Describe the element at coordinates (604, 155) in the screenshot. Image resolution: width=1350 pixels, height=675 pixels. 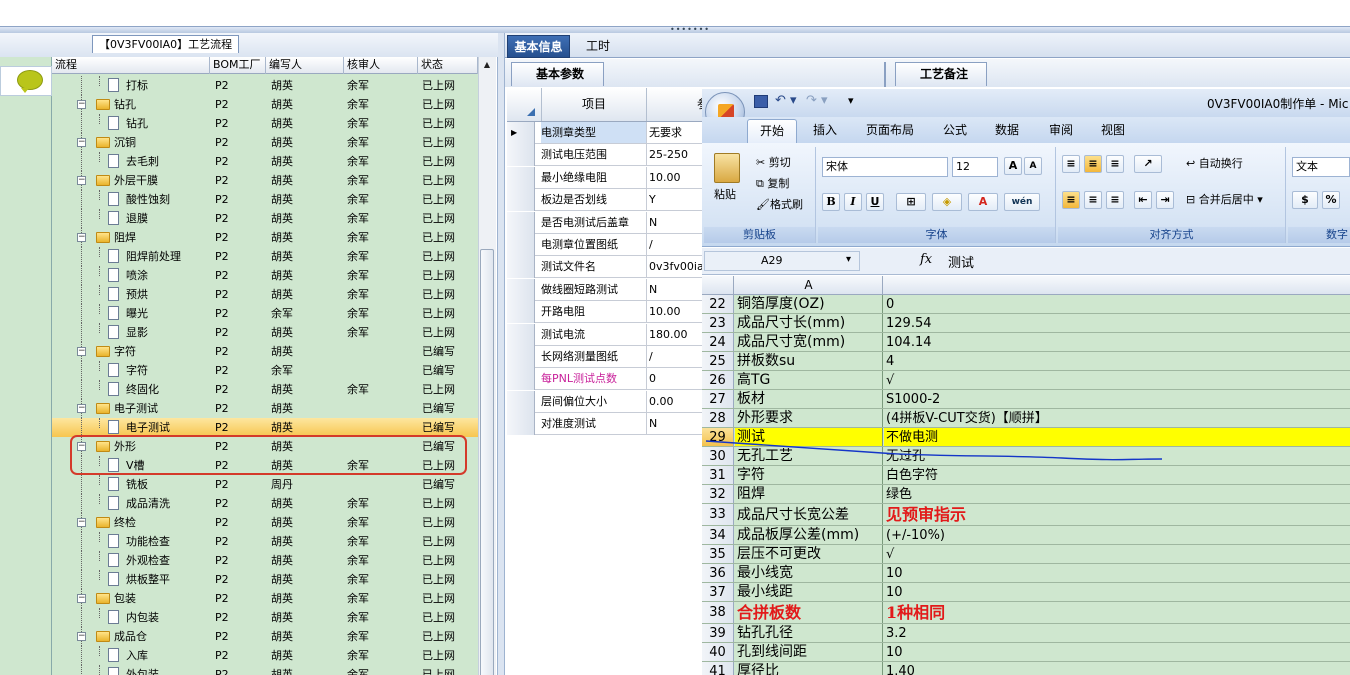
I see `param-row: 测试电压范围 25-250` at that location.